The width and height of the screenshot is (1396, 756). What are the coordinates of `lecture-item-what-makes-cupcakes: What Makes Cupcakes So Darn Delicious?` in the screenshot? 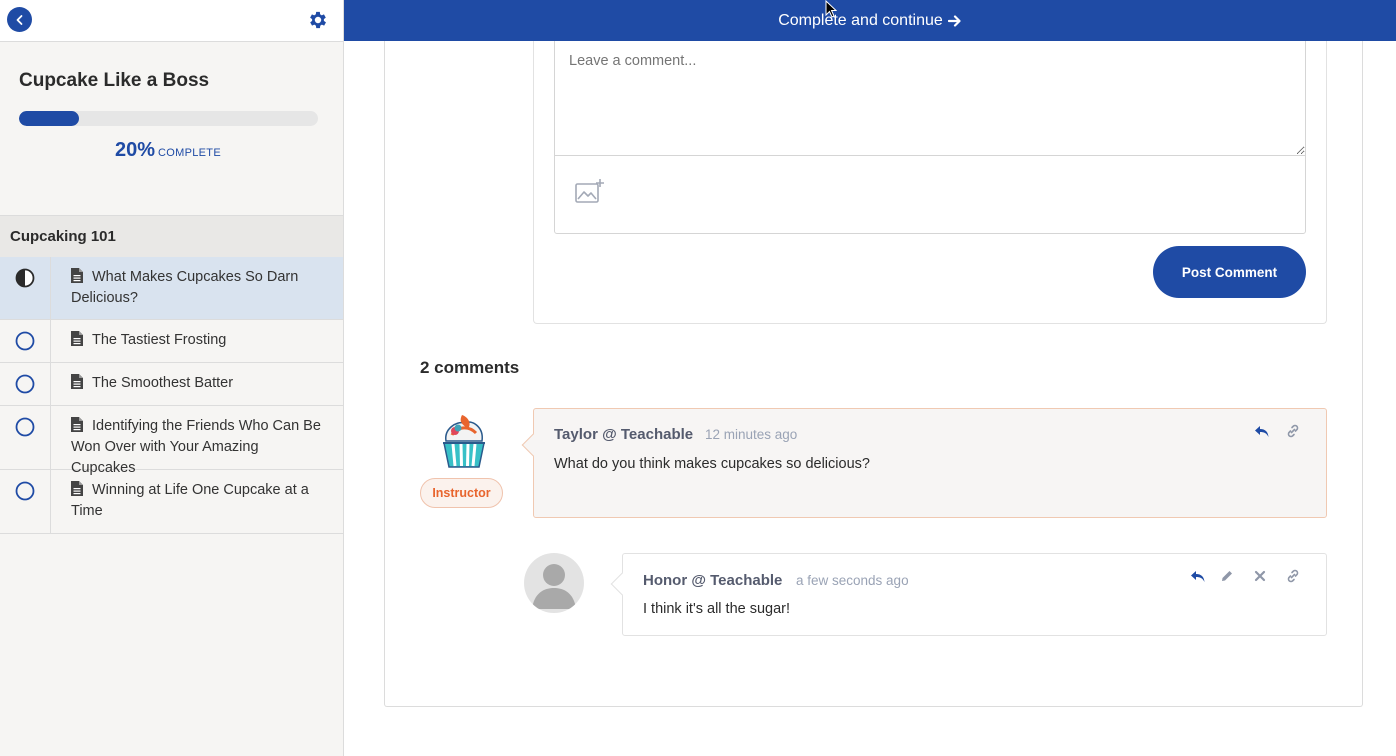 It's located at (171, 288).